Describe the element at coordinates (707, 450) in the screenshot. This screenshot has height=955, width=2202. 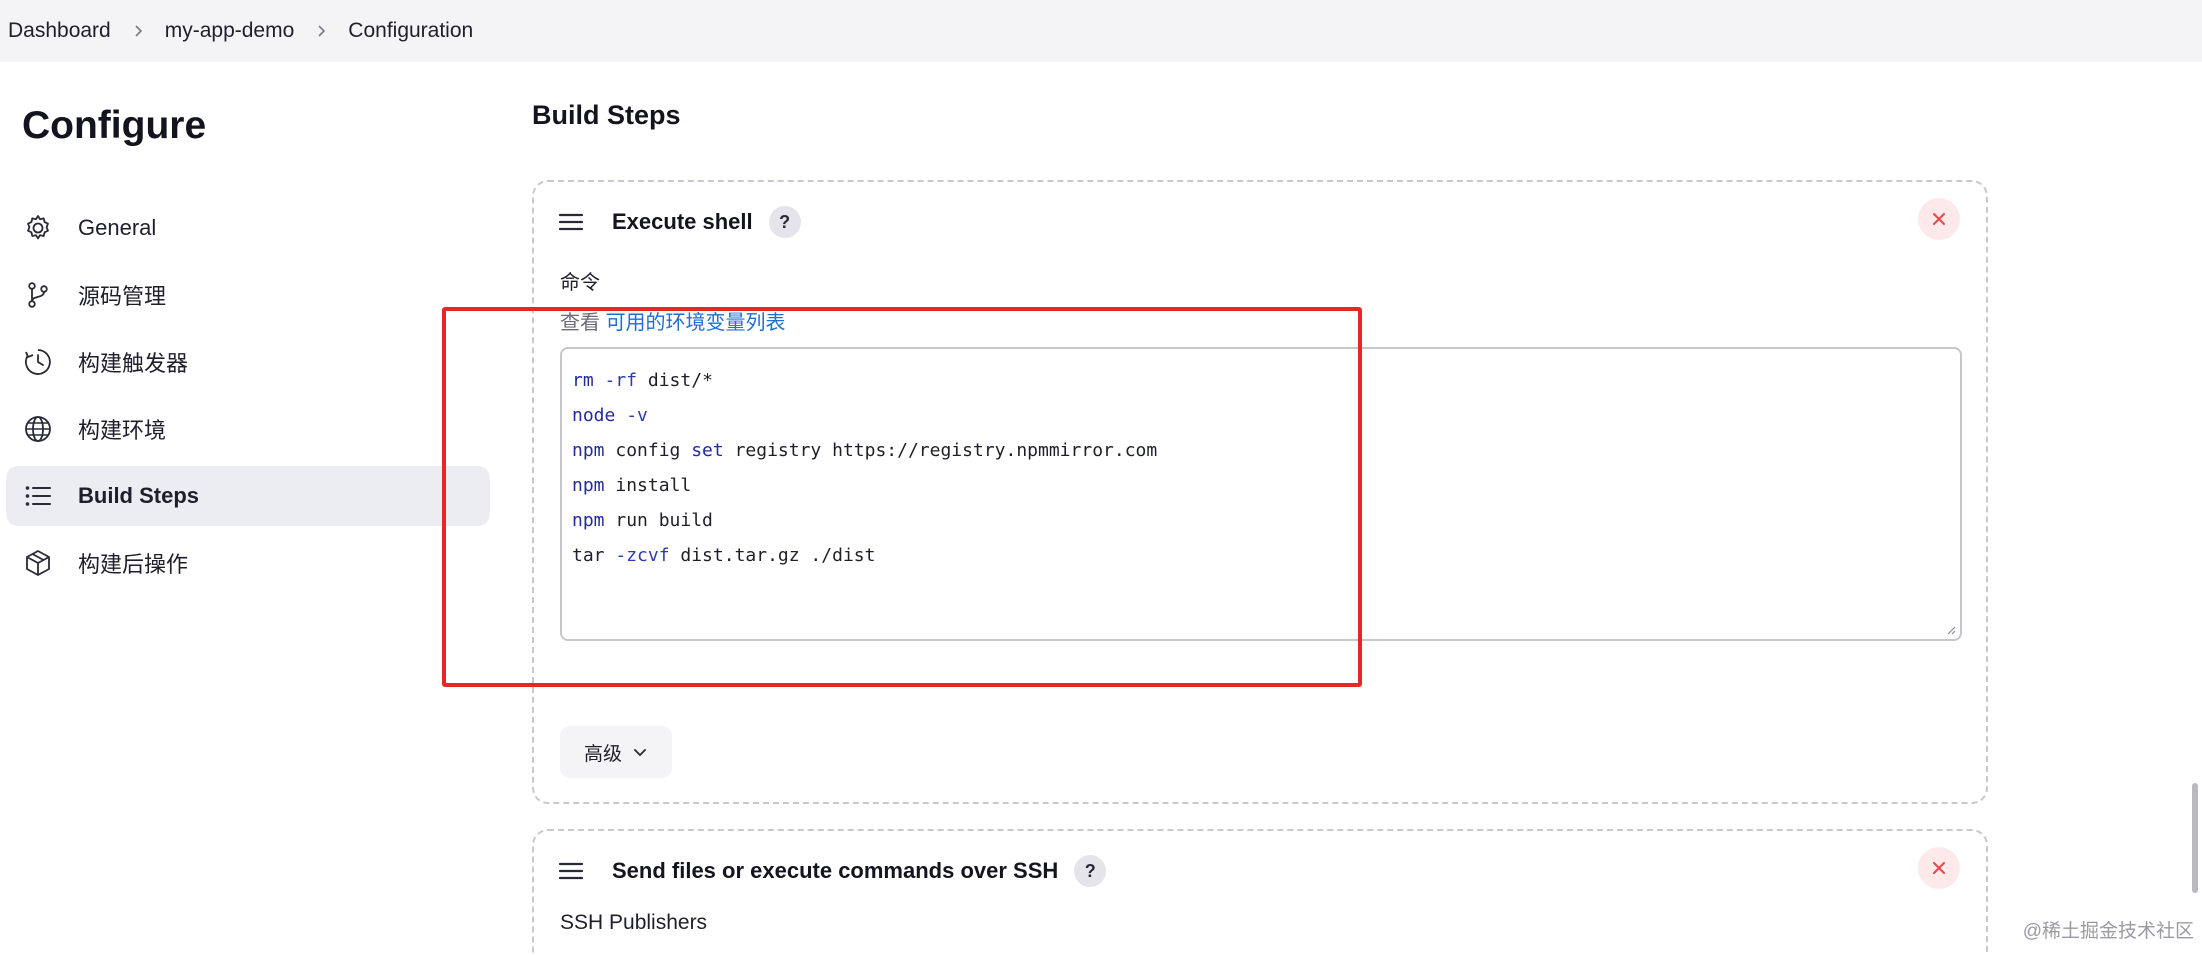
I see `cmd-keyword: set` at that location.